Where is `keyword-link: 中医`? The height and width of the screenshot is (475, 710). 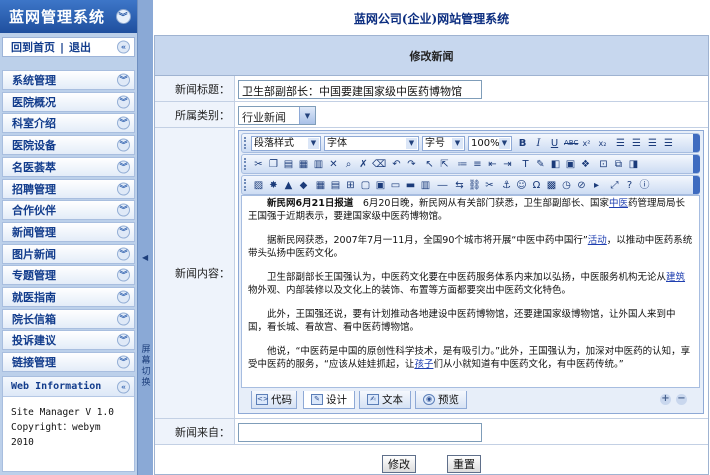 keyword-link: 中医 is located at coordinates (618, 203).